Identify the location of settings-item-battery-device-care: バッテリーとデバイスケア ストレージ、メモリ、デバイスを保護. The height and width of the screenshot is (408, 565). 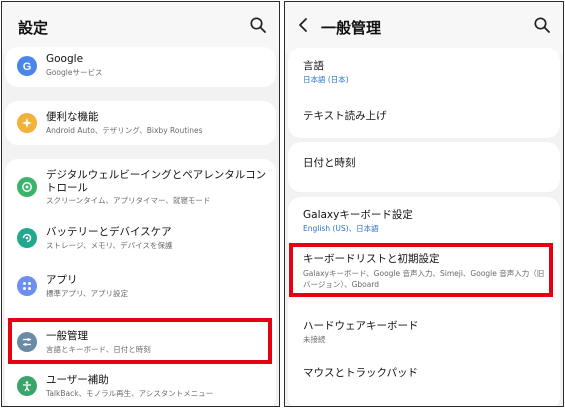
(140, 239).